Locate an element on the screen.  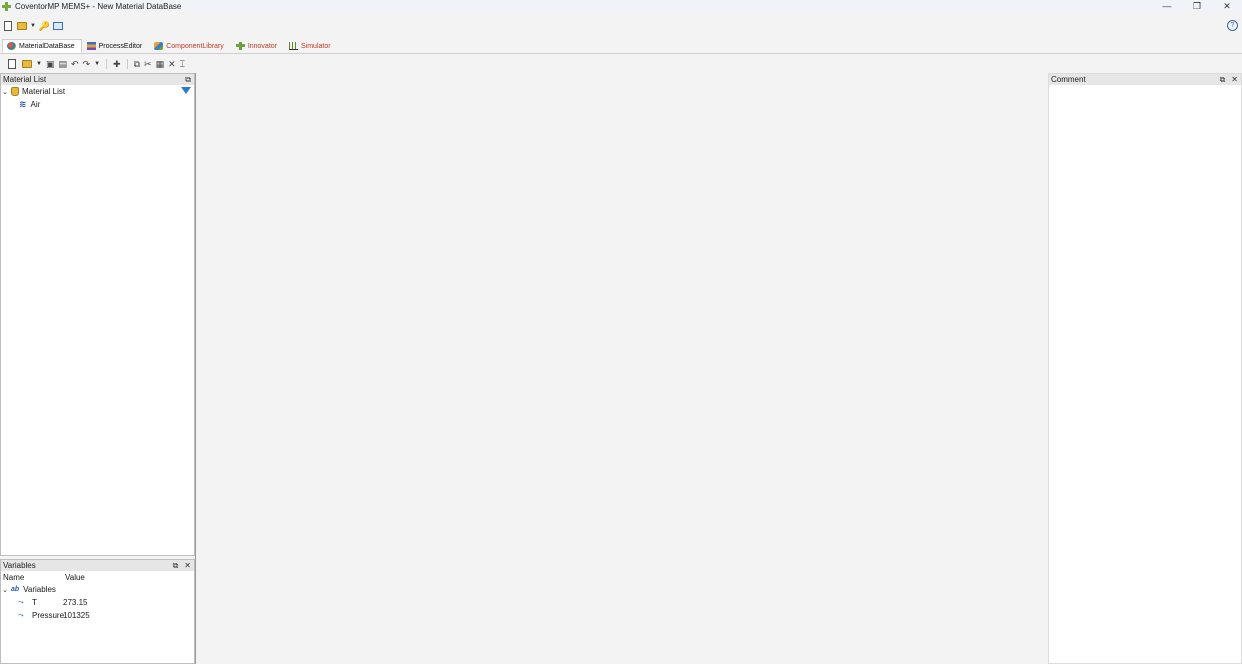
tab-process-editor: ProcessEditor is located at coordinates (116, 46).